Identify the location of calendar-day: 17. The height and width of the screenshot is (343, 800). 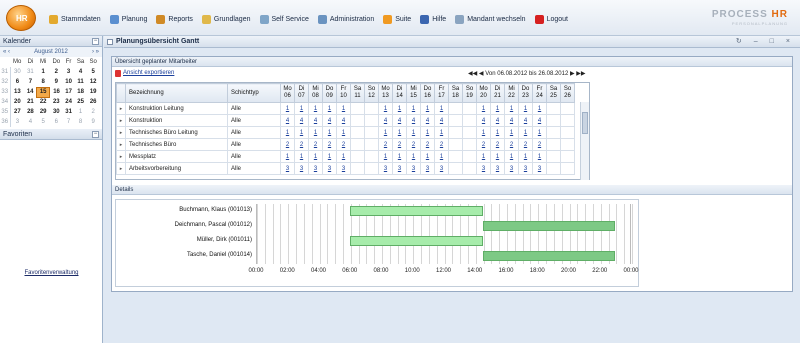
(68, 92).